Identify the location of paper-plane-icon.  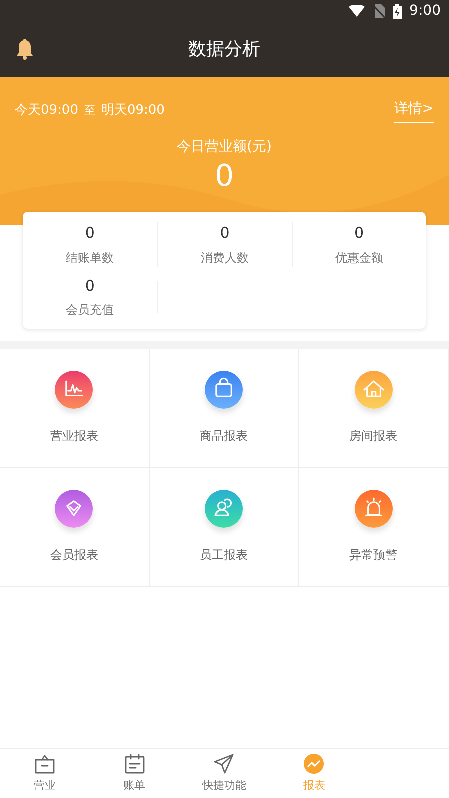
(224, 764).